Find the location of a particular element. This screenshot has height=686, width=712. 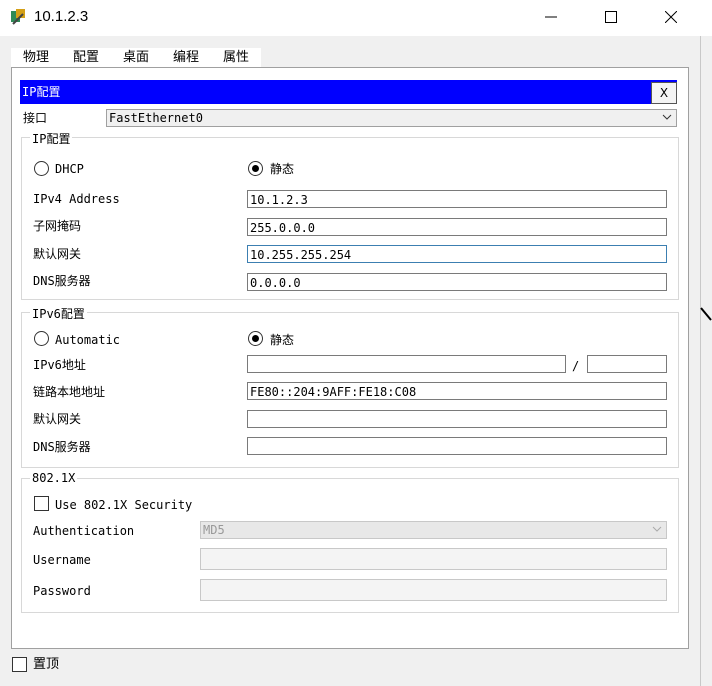

interface-label: 接口 is located at coordinates (35, 118).